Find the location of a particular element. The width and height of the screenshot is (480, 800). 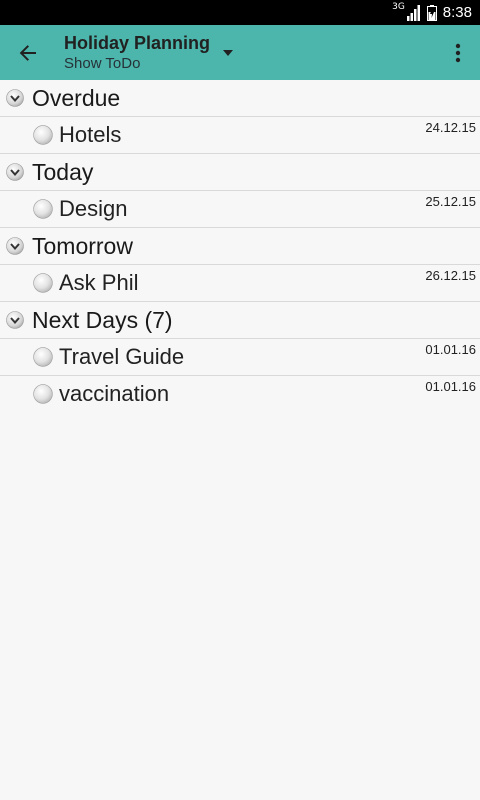

task-name: Design is located at coordinates (93, 208).